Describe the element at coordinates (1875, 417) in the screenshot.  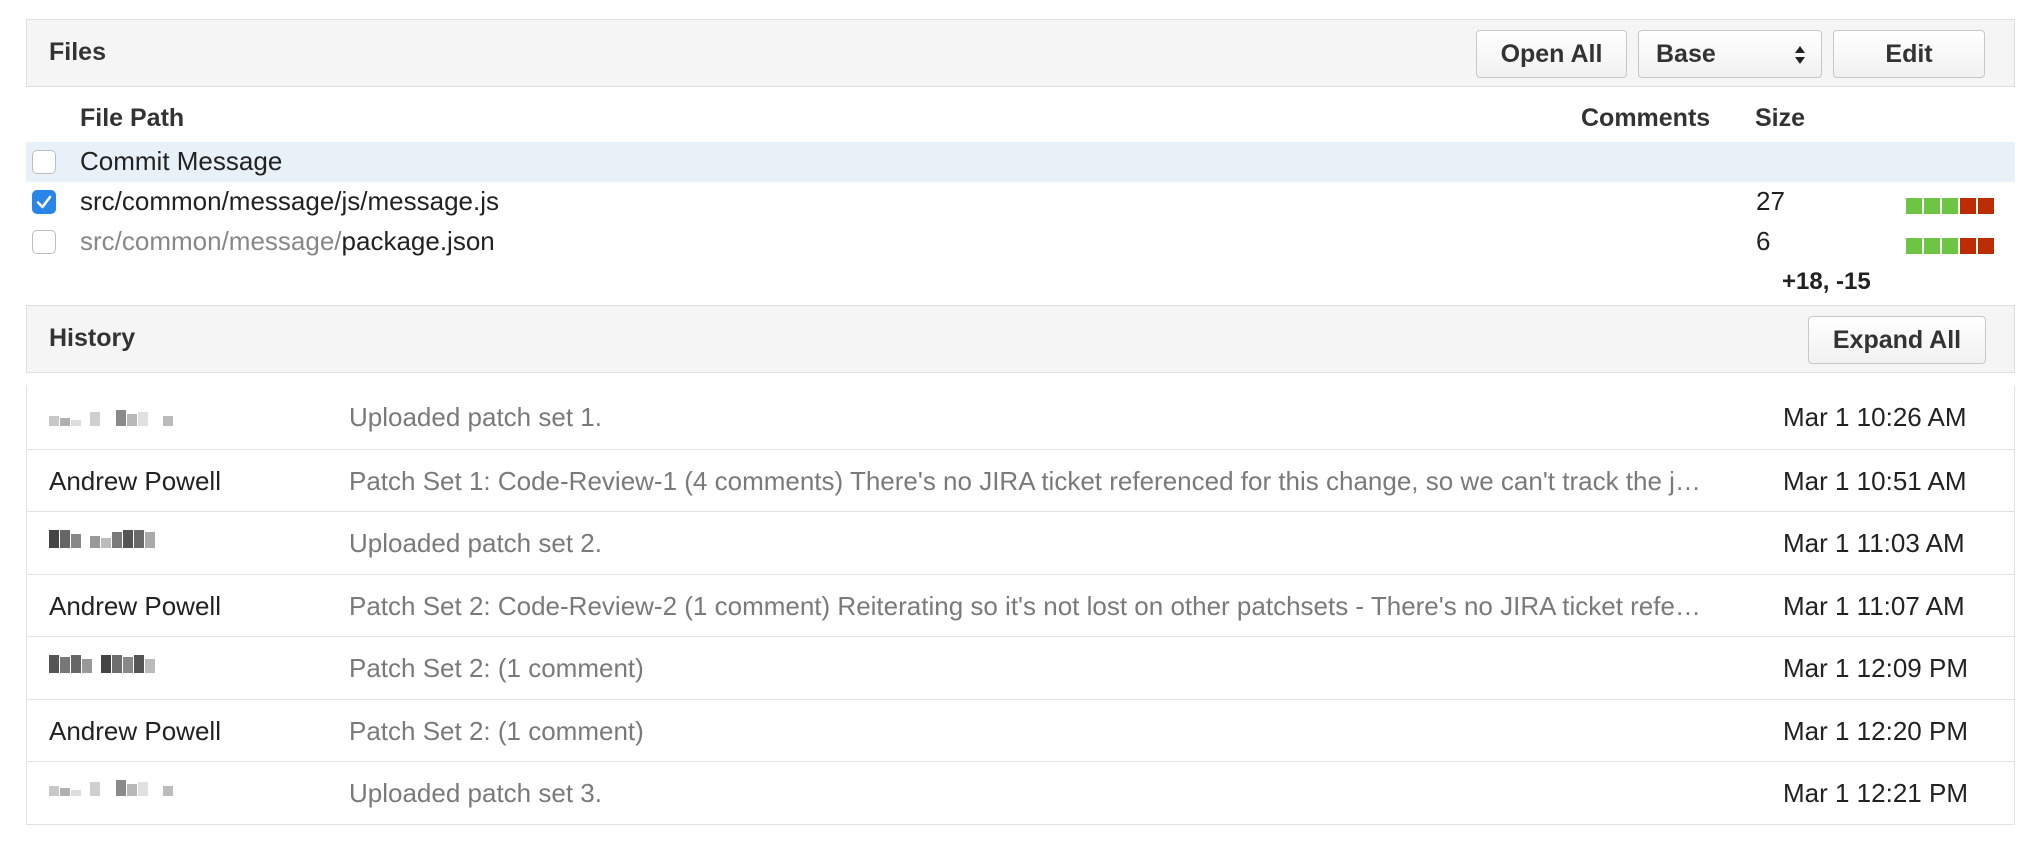
I see `history-date: Mar 1 10:26 AM` at that location.